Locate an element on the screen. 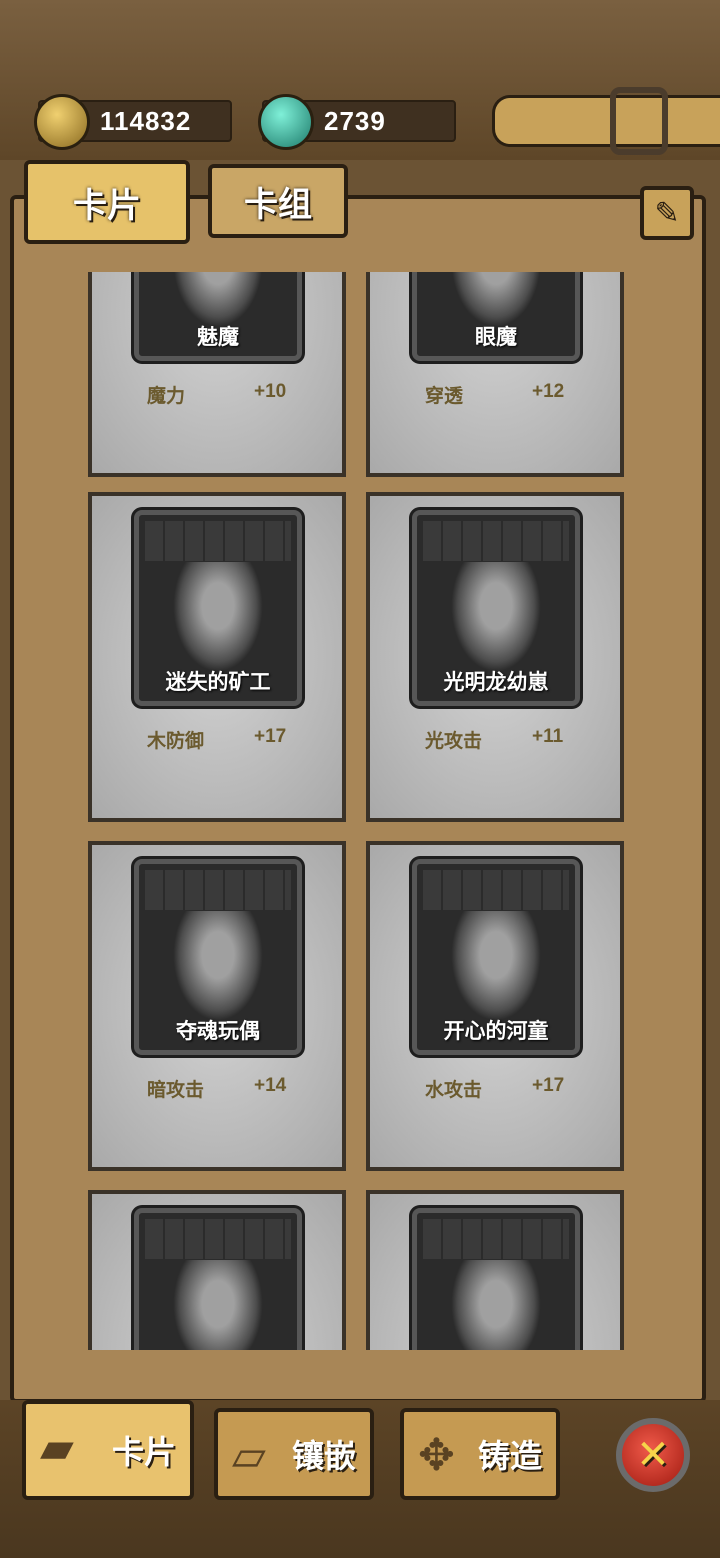 The height and width of the screenshot is (1558, 720). card-stat-label: 魔力 is located at coordinates (166, 396).